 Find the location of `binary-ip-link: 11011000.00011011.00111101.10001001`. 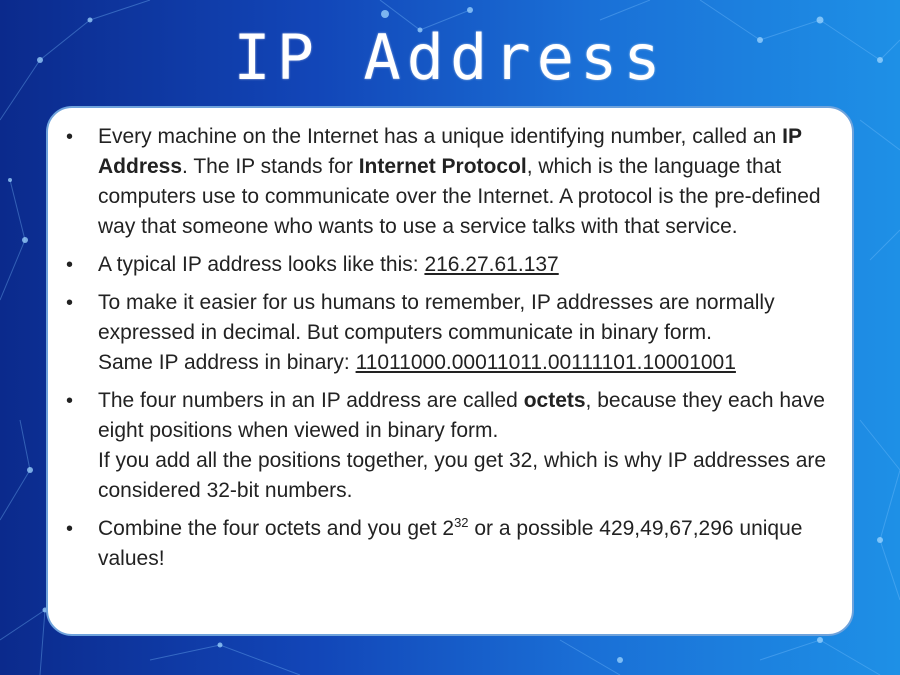

binary-ip-link: 11011000.00011011.00111101.10001001 is located at coordinates (546, 362).